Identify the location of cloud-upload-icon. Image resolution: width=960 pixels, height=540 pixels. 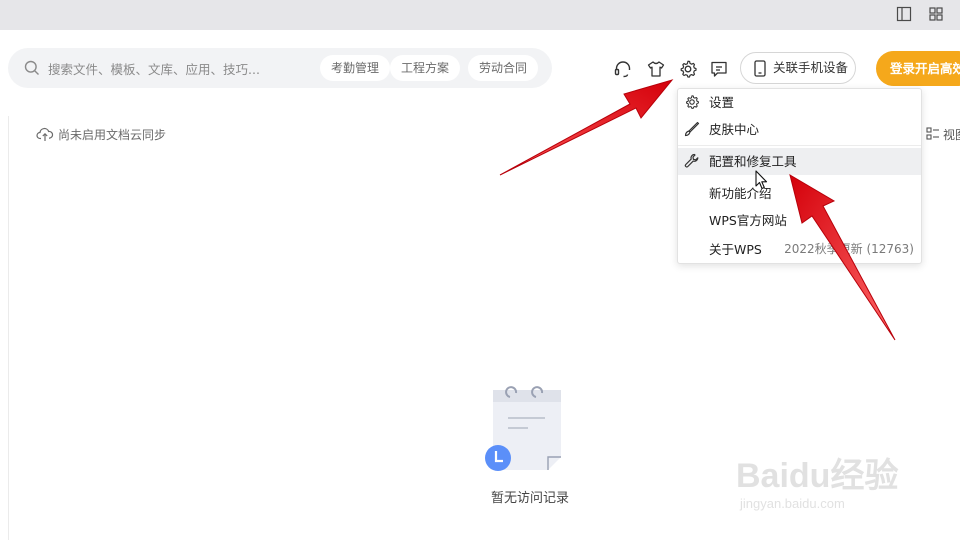
(45, 134).